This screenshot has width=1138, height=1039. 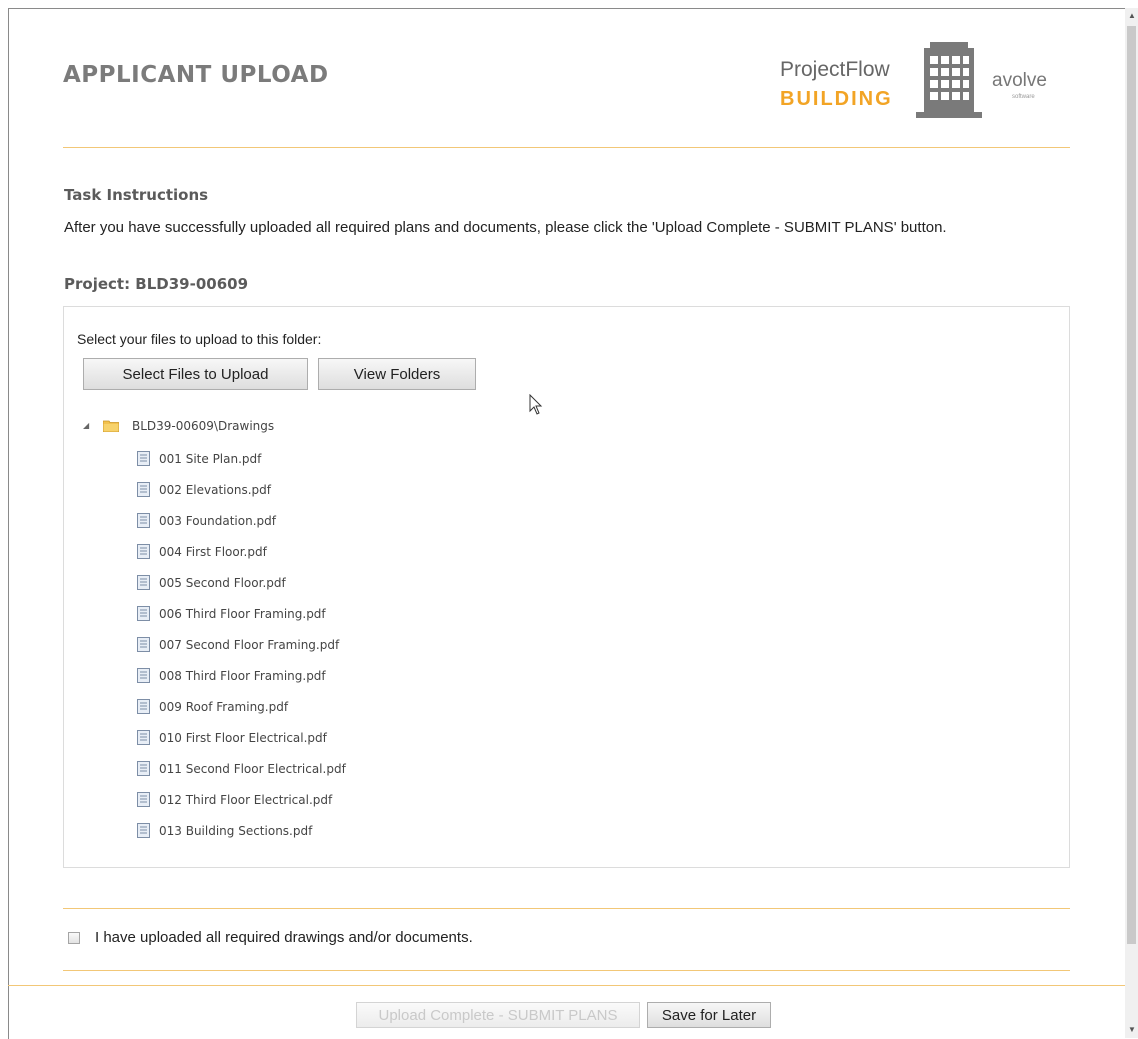 I want to click on footer-divider, so click(x=566, y=985).